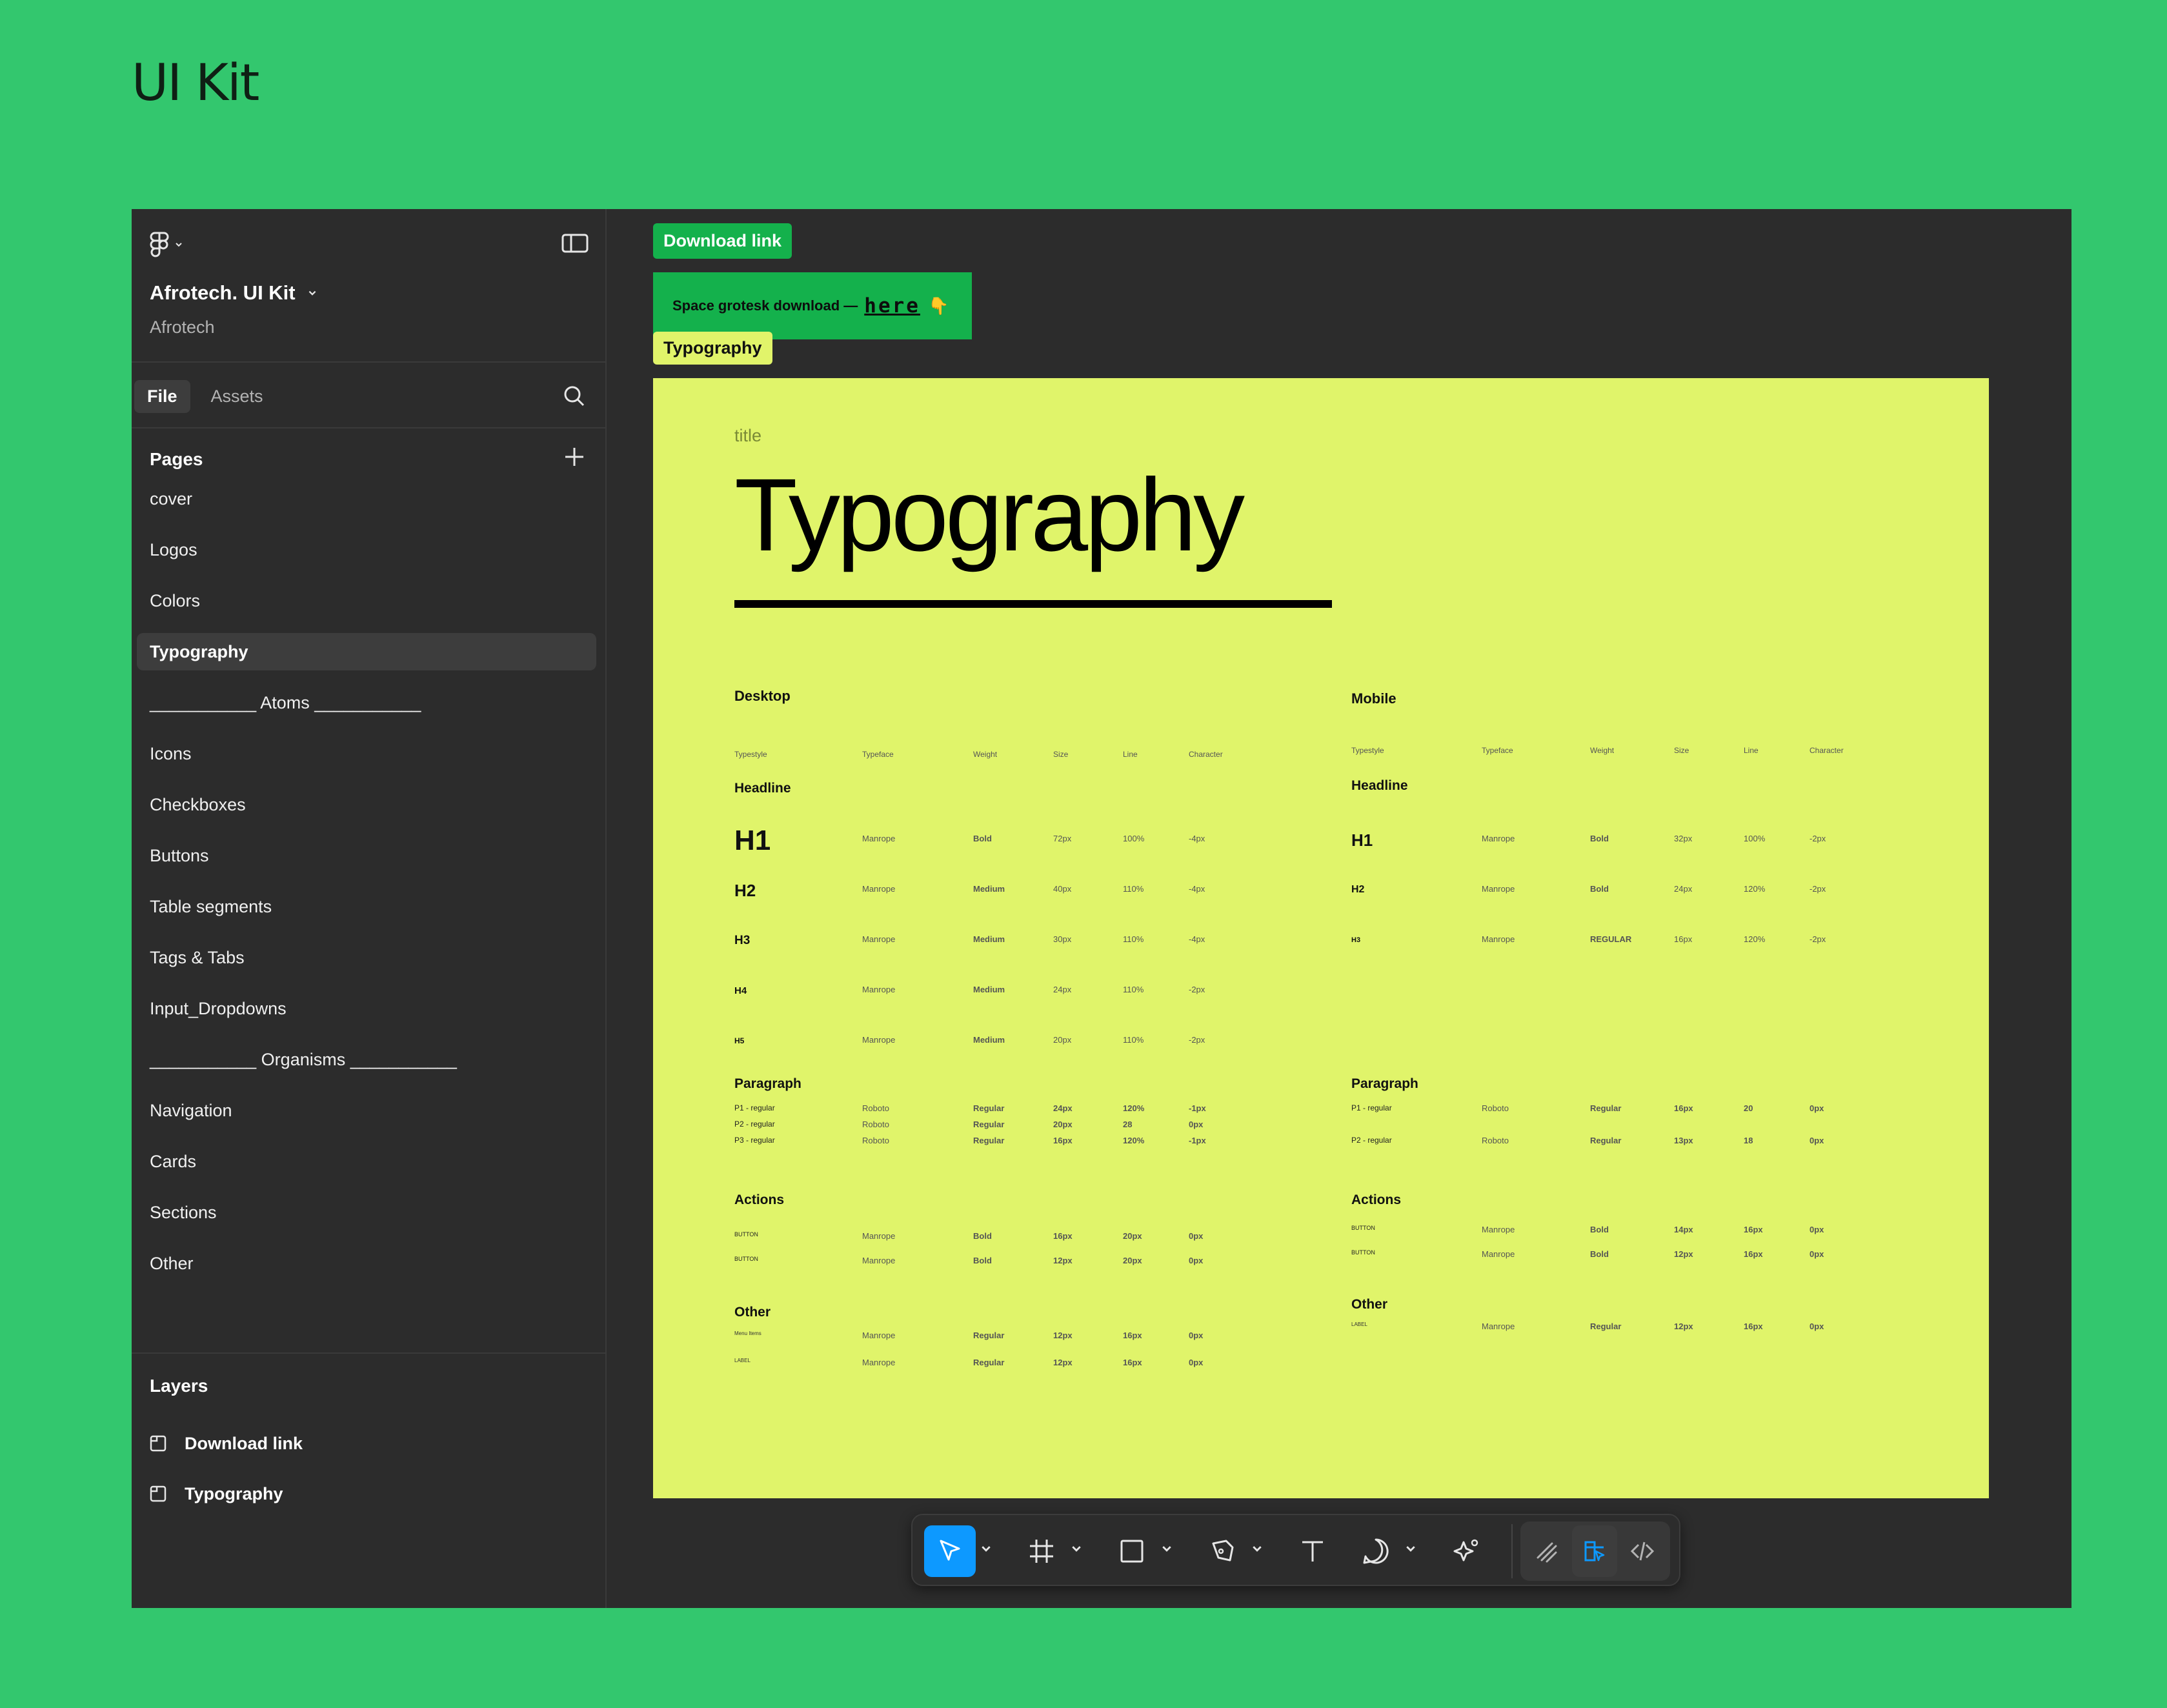  What do you see at coordinates (950, 1551) in the screenshot?
I see `move-tool-button` at bounding box center [950, 1551].